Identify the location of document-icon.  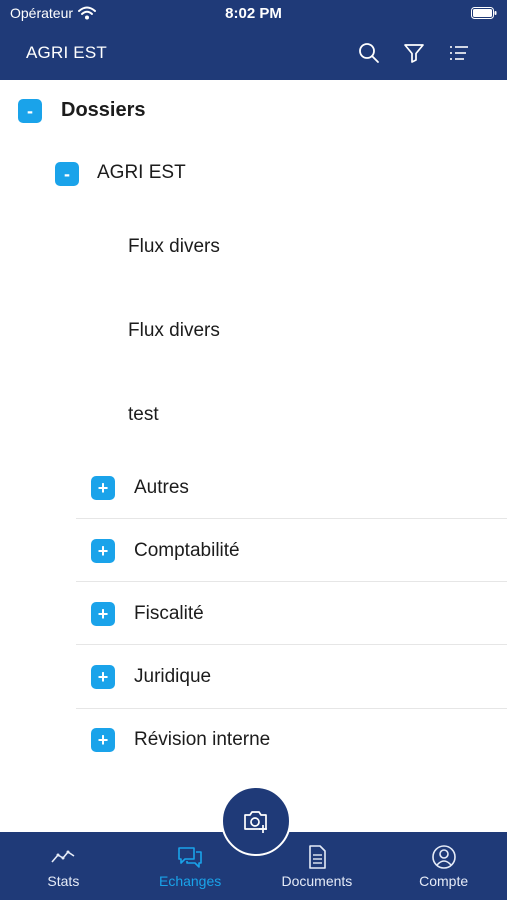
(317, 857).